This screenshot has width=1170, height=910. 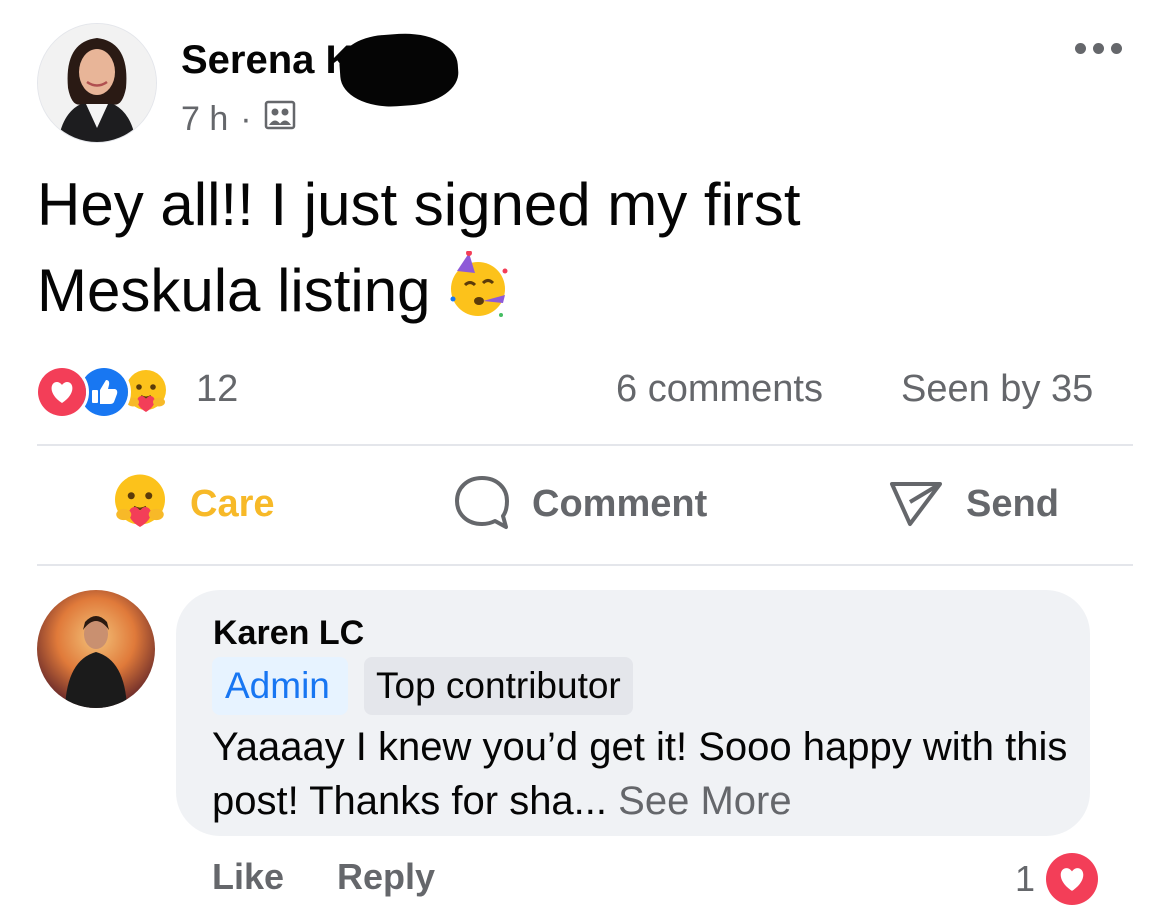 I want to click on reaction-count: 12, so click(x=217, y=389).